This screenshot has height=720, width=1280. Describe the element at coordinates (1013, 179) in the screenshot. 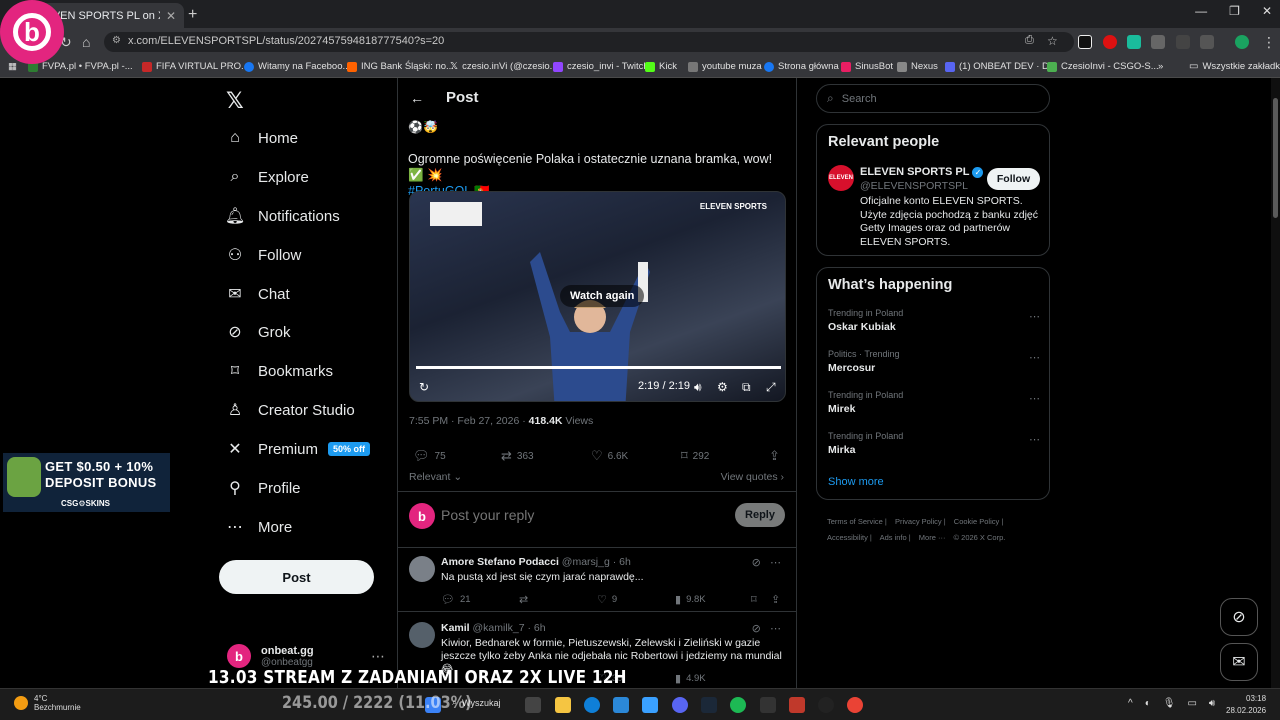

I see `follow-button: Follow` at that location.